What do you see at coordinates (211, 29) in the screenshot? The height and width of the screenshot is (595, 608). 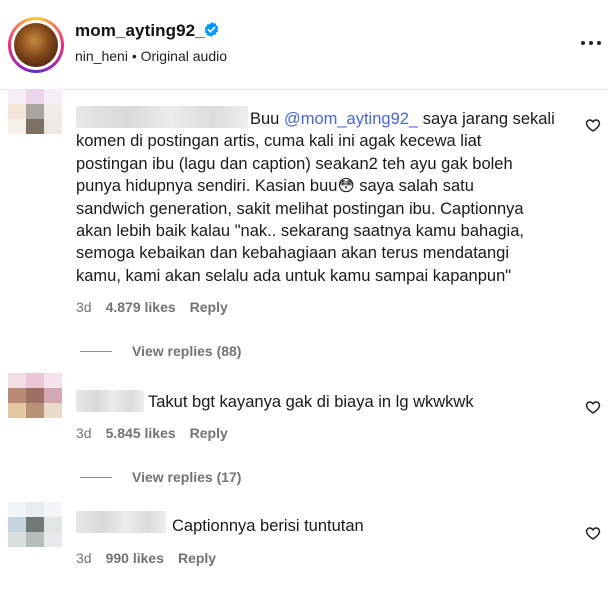 I see `verified-badge-icon` at bounding box center [211, 29].